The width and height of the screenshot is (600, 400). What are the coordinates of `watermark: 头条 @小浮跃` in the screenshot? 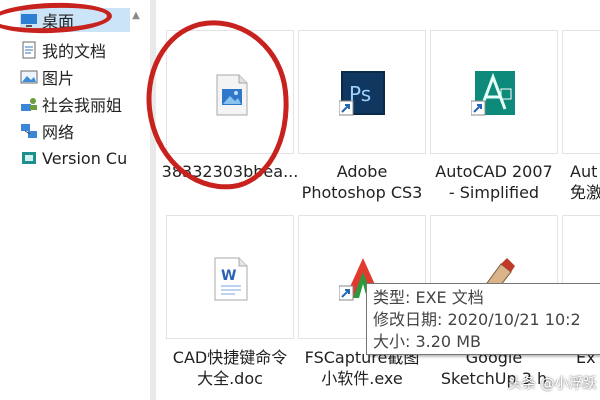 It's located at (552, 384).